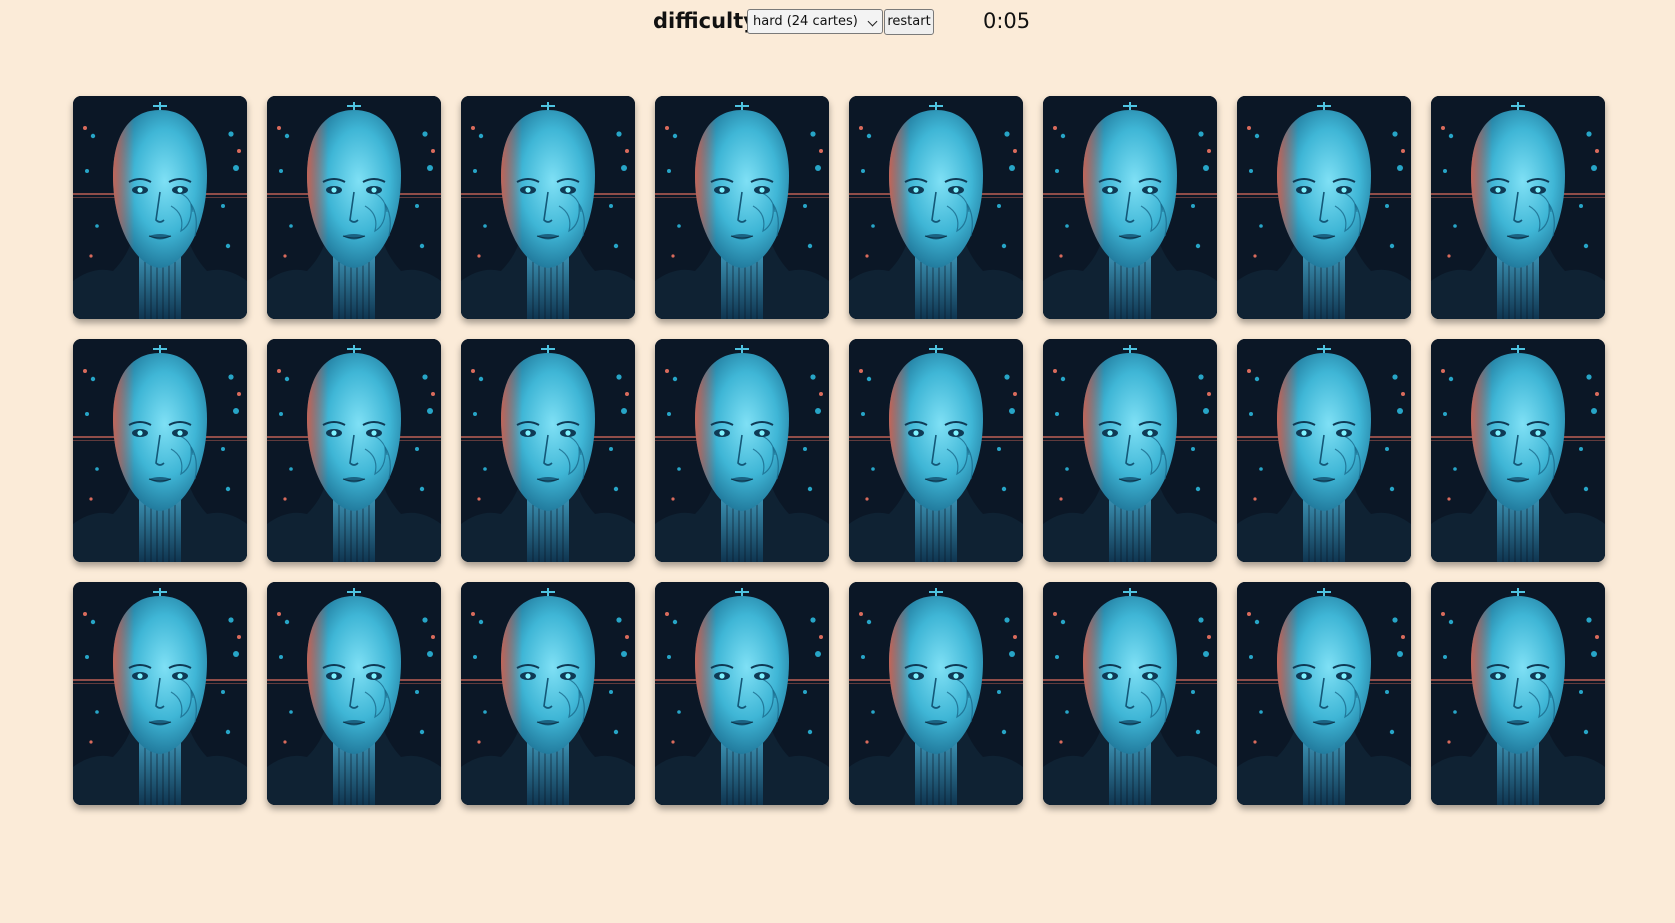 This screenshot has height=923, width=1675. Describe the element at coordinates (1007, 21) in the screenshot. I see `timer-display: 0:05` at that location.